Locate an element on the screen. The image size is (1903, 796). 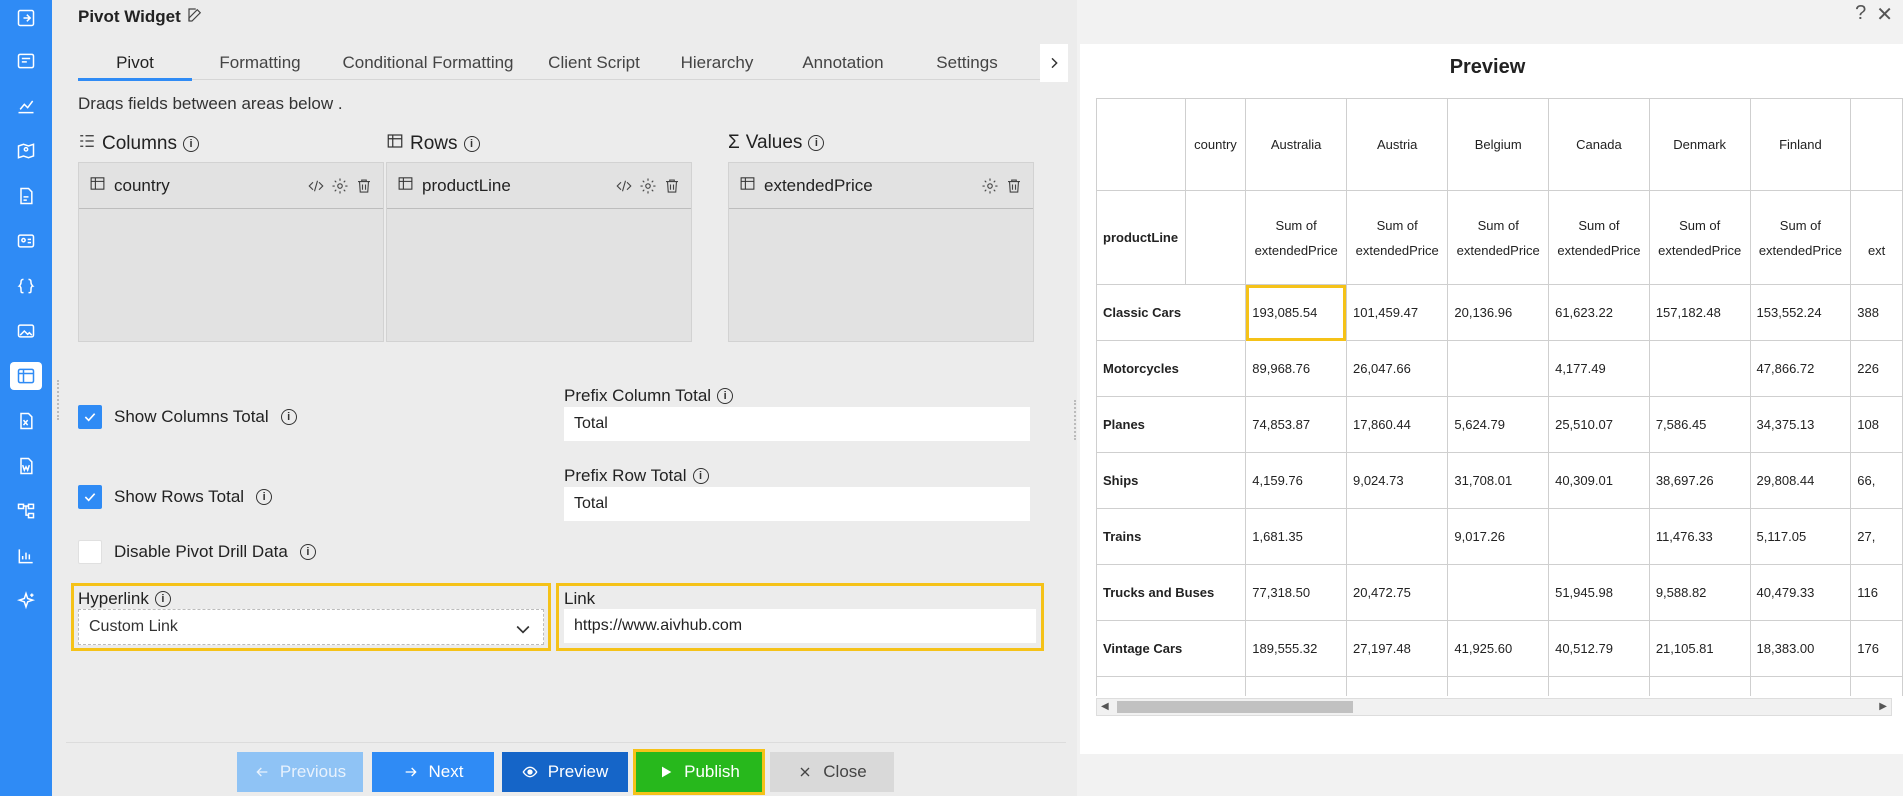
value-cell: 193,085.54 is located at coordinates (1296, 312).